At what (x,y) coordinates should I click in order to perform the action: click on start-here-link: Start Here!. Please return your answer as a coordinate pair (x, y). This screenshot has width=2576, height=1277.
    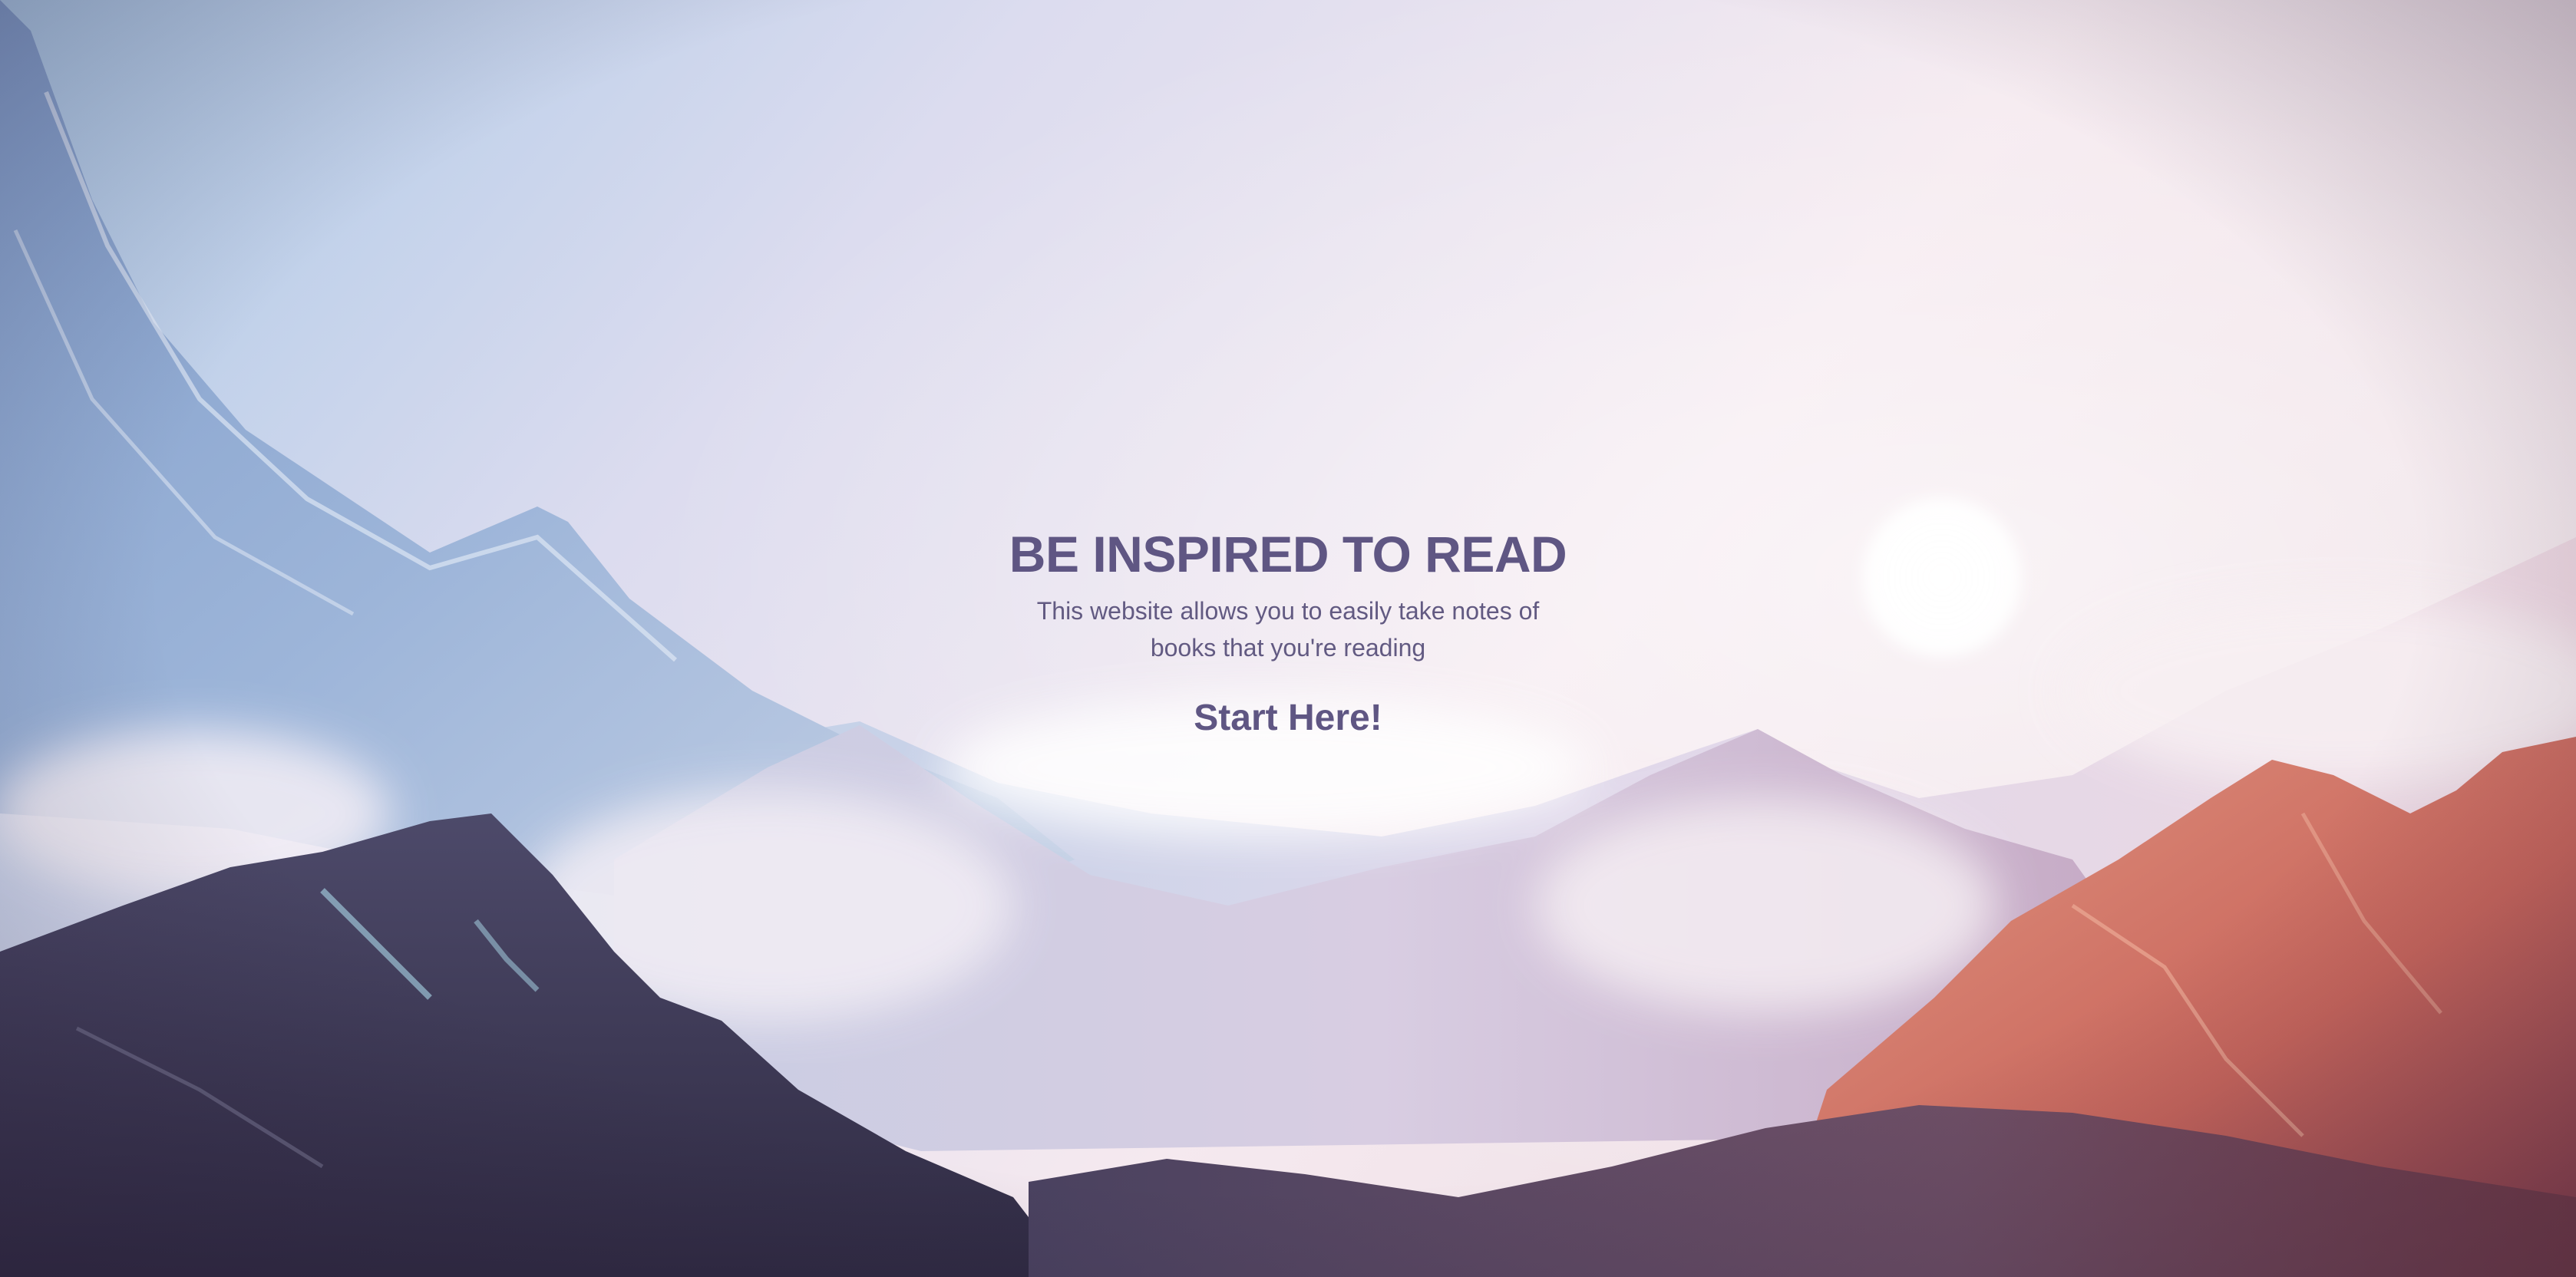
    Looking at the image, I should click on (1288, 718).